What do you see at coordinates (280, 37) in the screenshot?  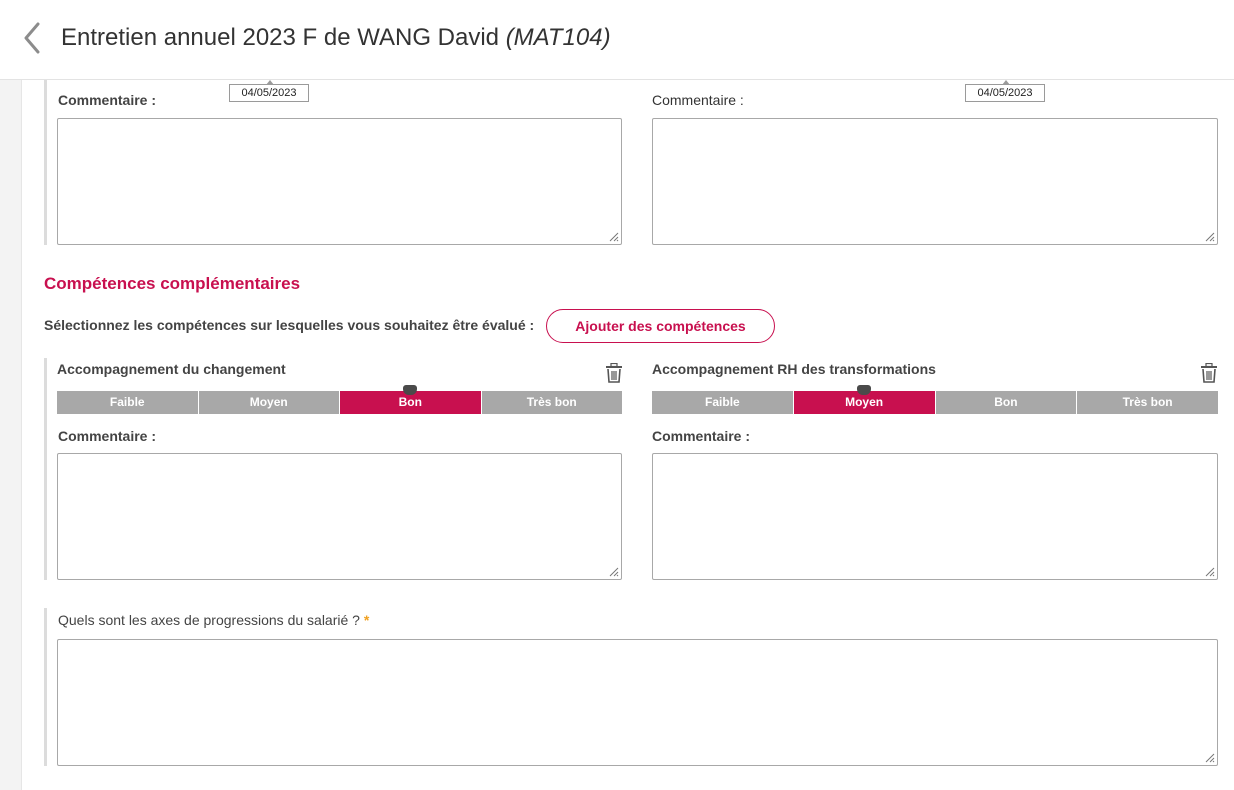 I see `page-title-text: Entretien annuel 2023 F de WANG David` at bounding box center [280, 37].